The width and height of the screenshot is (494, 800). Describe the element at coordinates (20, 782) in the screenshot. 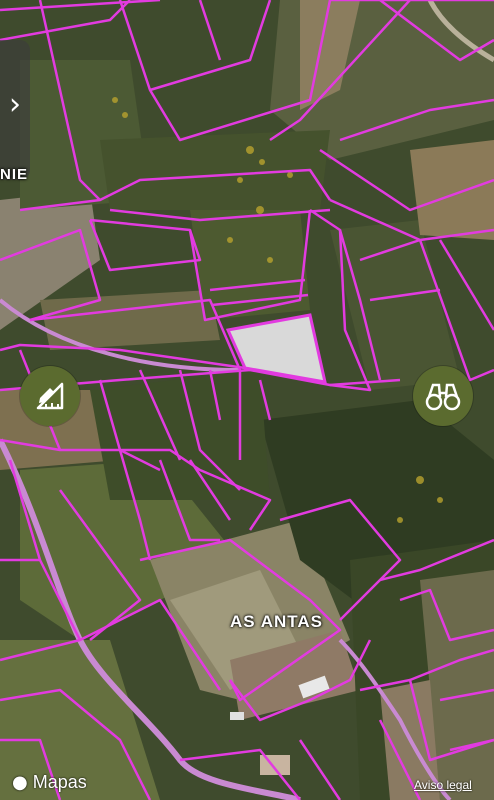

I see `apple-logo-icon: ●` at that location.